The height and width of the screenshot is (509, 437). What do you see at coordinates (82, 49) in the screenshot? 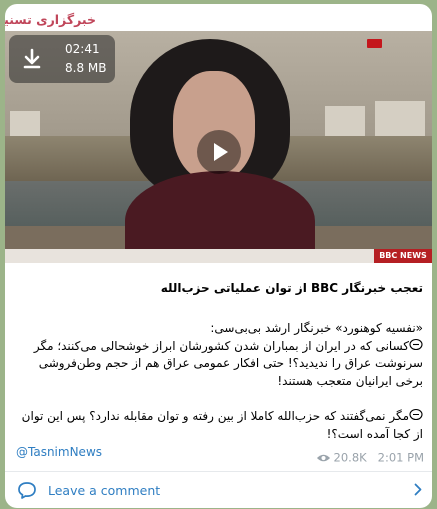
I see `video-duration: 02:41` at bounding box center [82, 49].